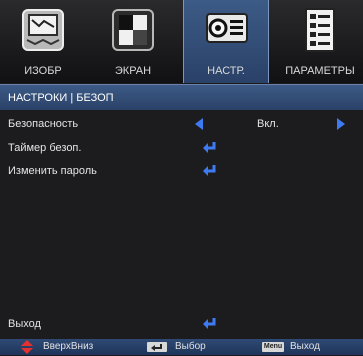  What do you see at coordinates (190, 346) in the screenshot?
I see `footer-select-label: Выбор` at bounding box center [190, 346].